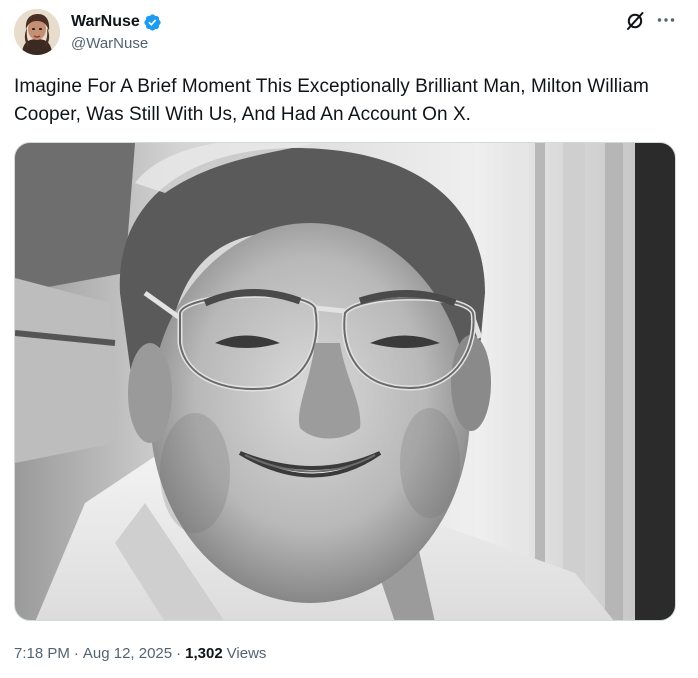 The image size is (698, 678). I want to click on author-name-row: WarNuse, so click(116, 22).